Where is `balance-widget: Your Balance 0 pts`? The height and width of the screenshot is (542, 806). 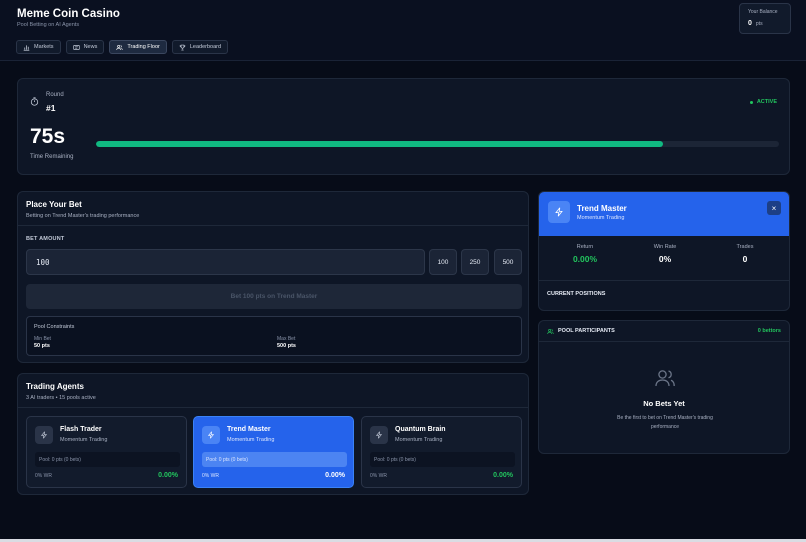 balance-widget: Your Balance 0 pts is located at coordinates (765, 18).